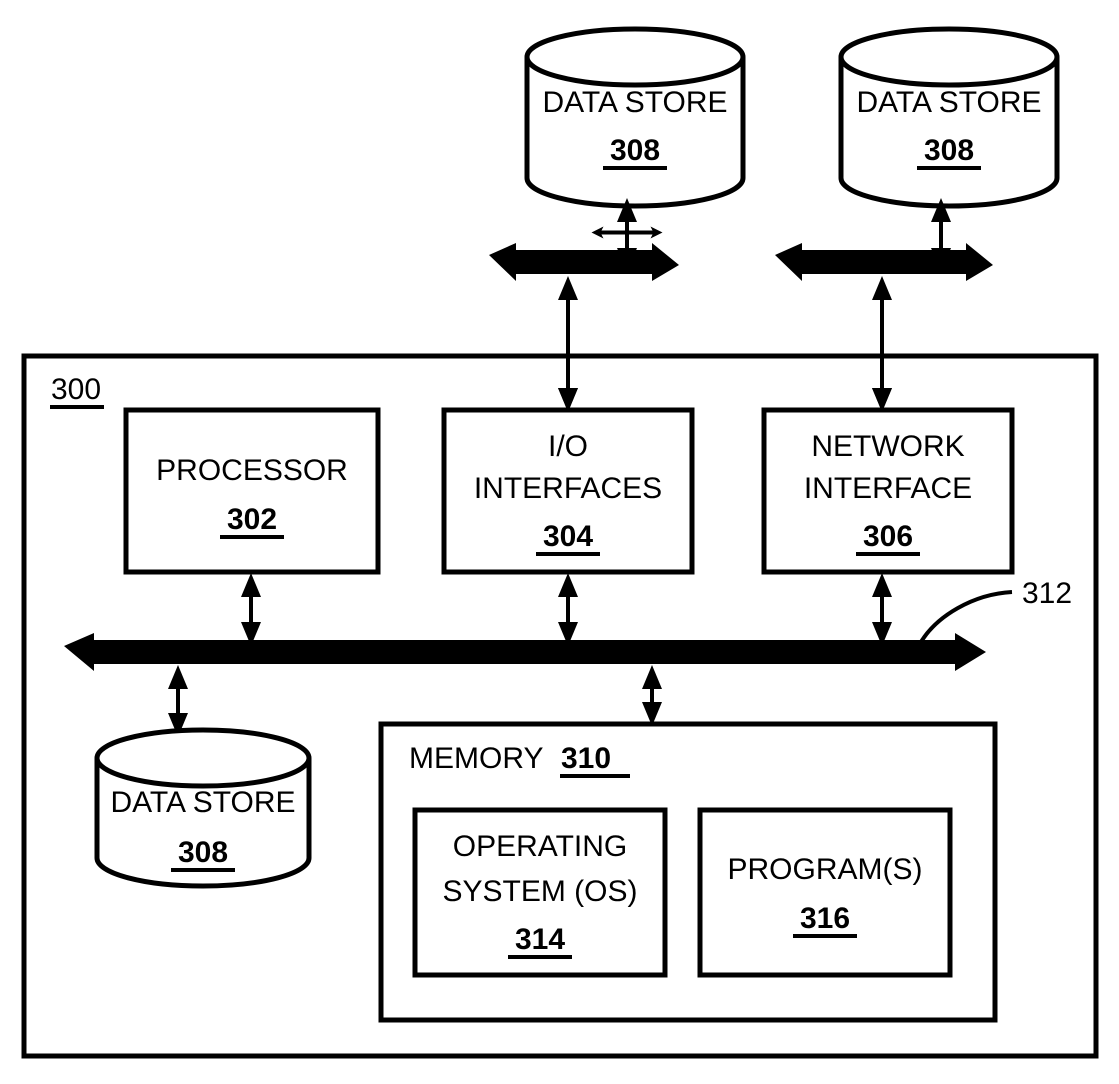 The image size is (1119, 1084). What do you see at coordinates (948, 102) in the screenshot?
I see `data-store-top-right-label: DATA STORE` at bounding box center [948, 102].